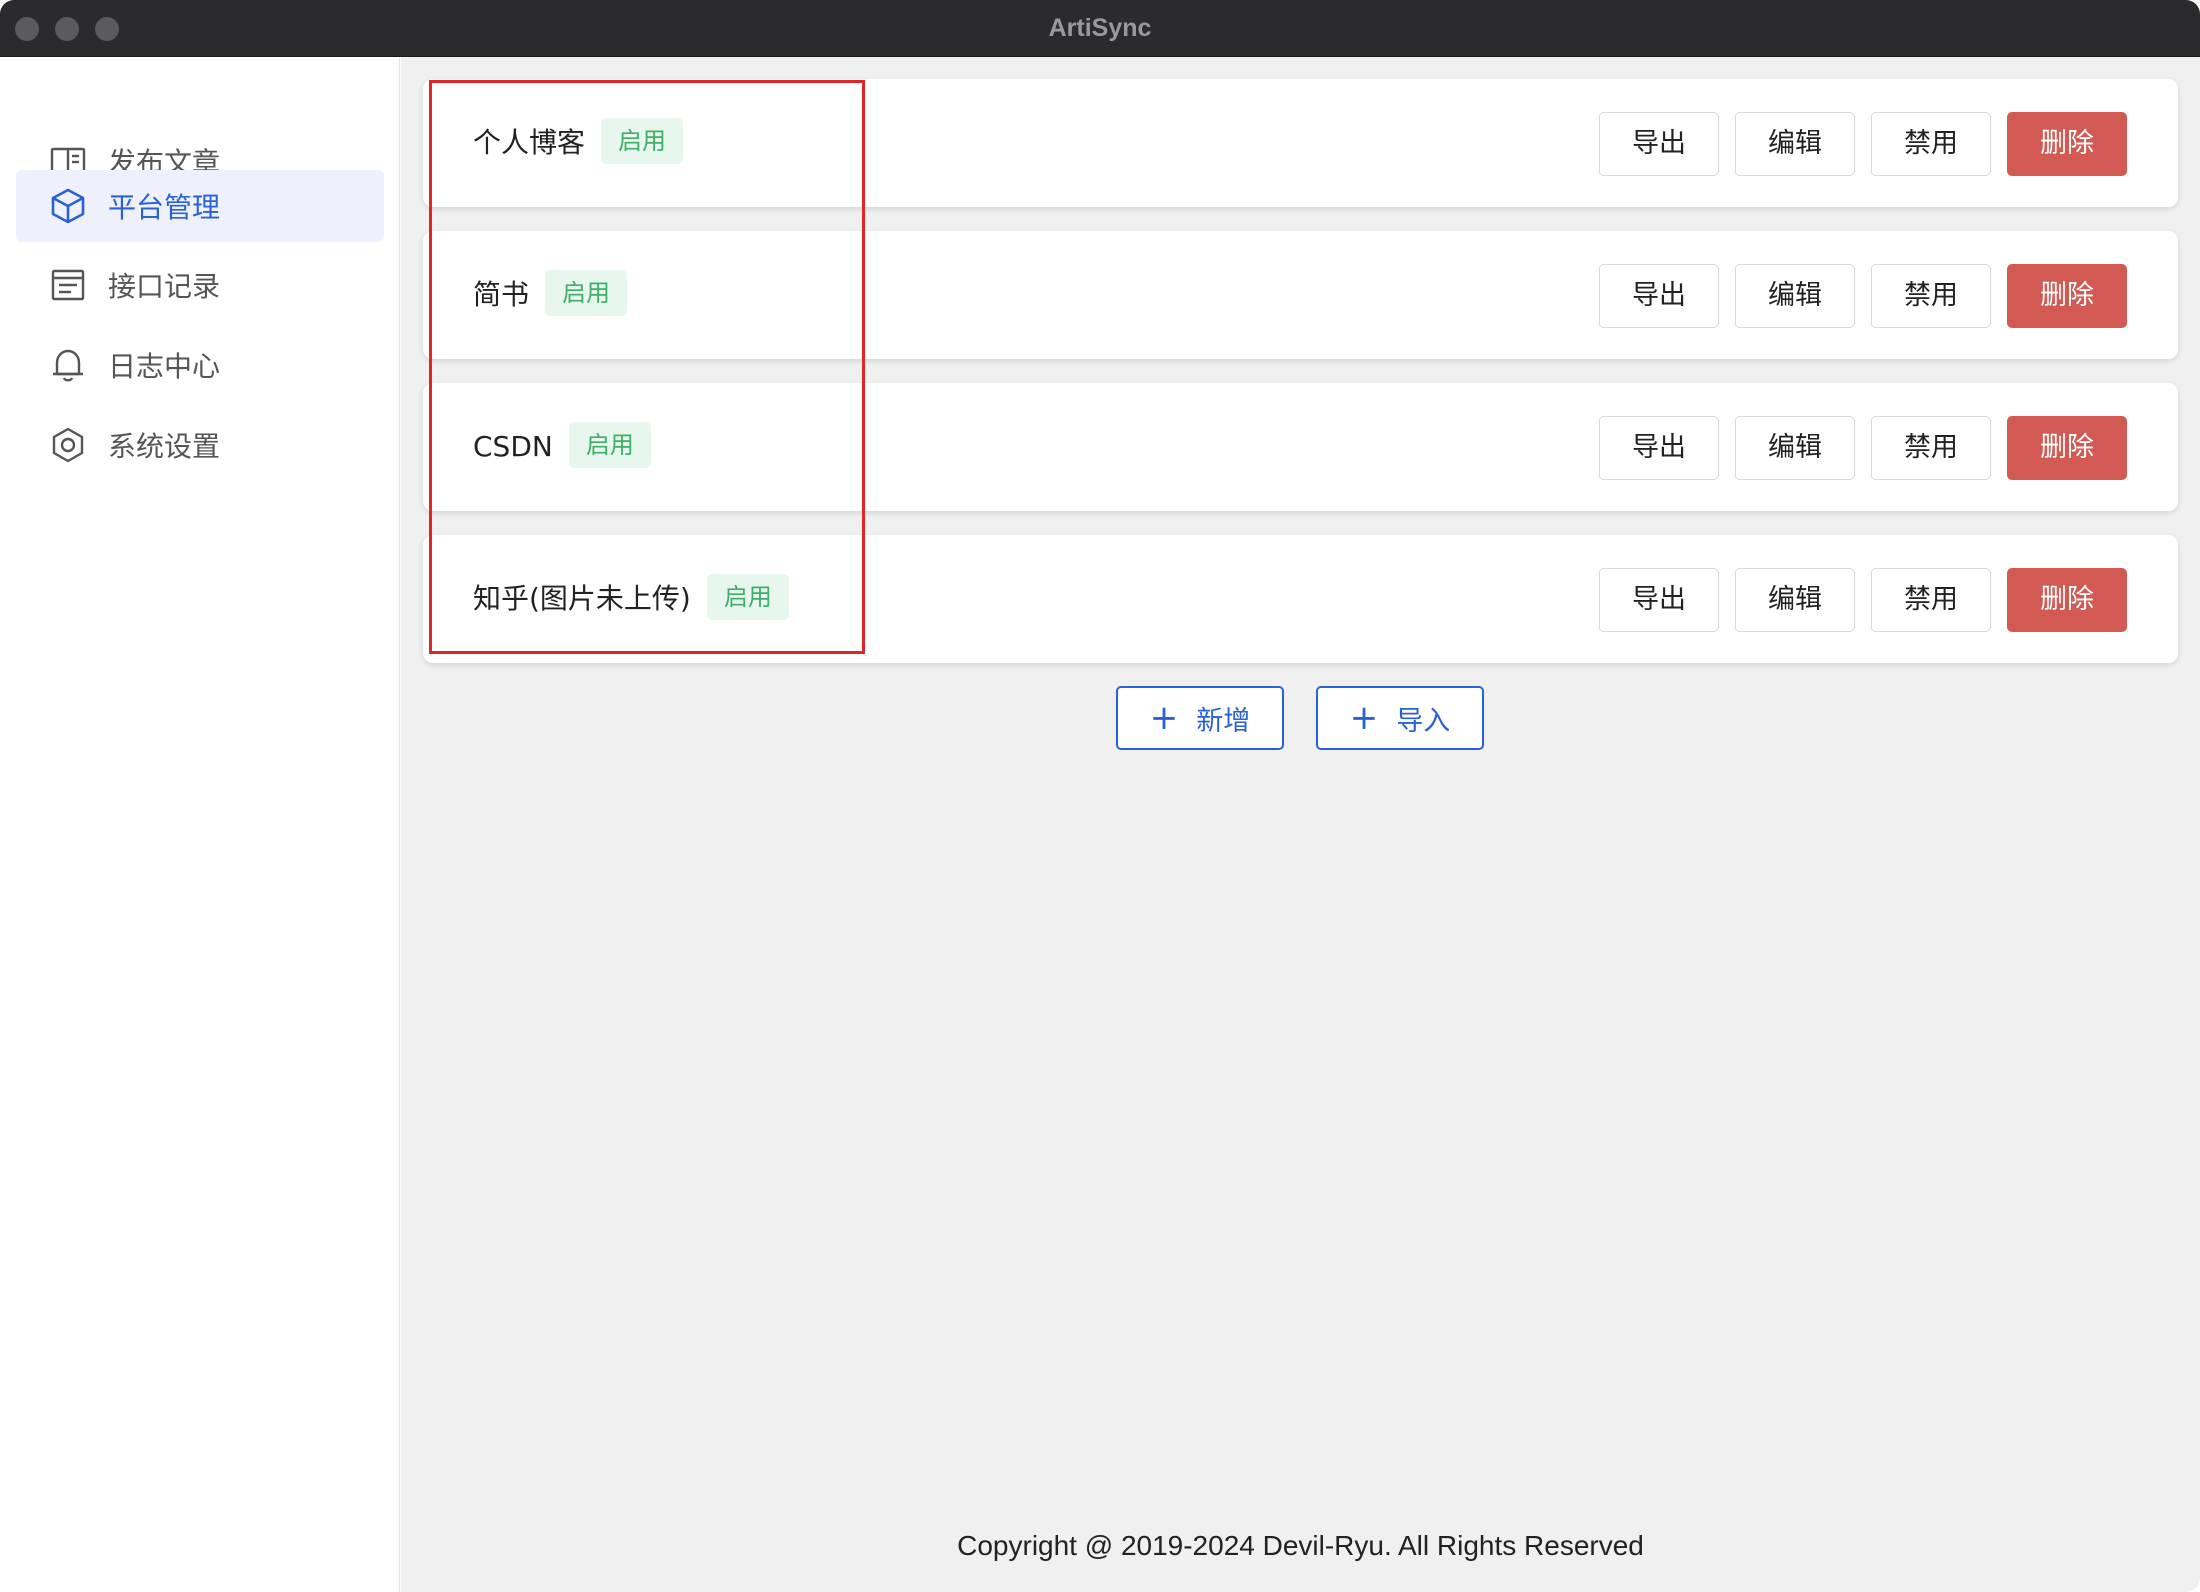 The height and width of the screenshot is (1592, 2200). I want to click on document-list-icon, so click(68, 285).